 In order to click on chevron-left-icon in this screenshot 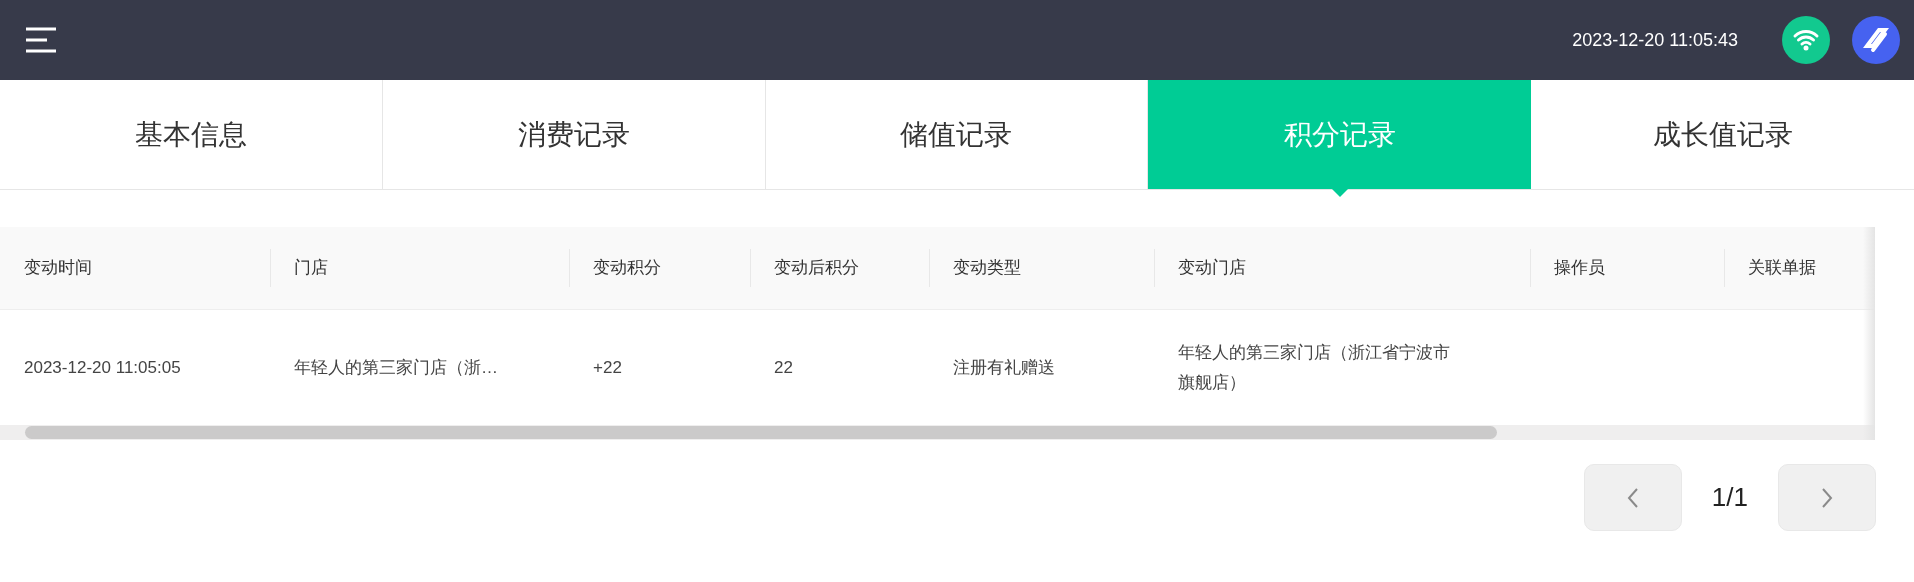, I will do `click(1632, 497)`.